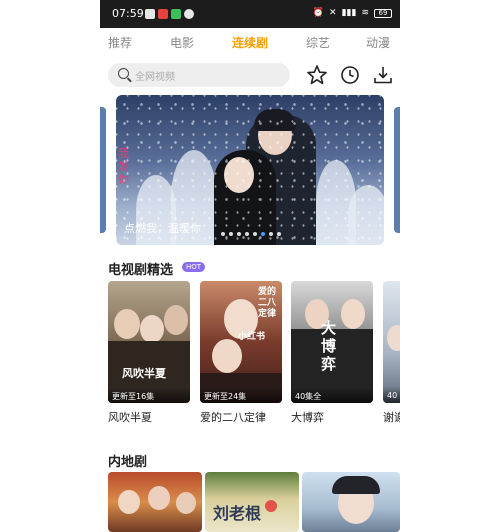 This screenshot has width=500, height=532. I want to click on history-button, so click(350, 75).